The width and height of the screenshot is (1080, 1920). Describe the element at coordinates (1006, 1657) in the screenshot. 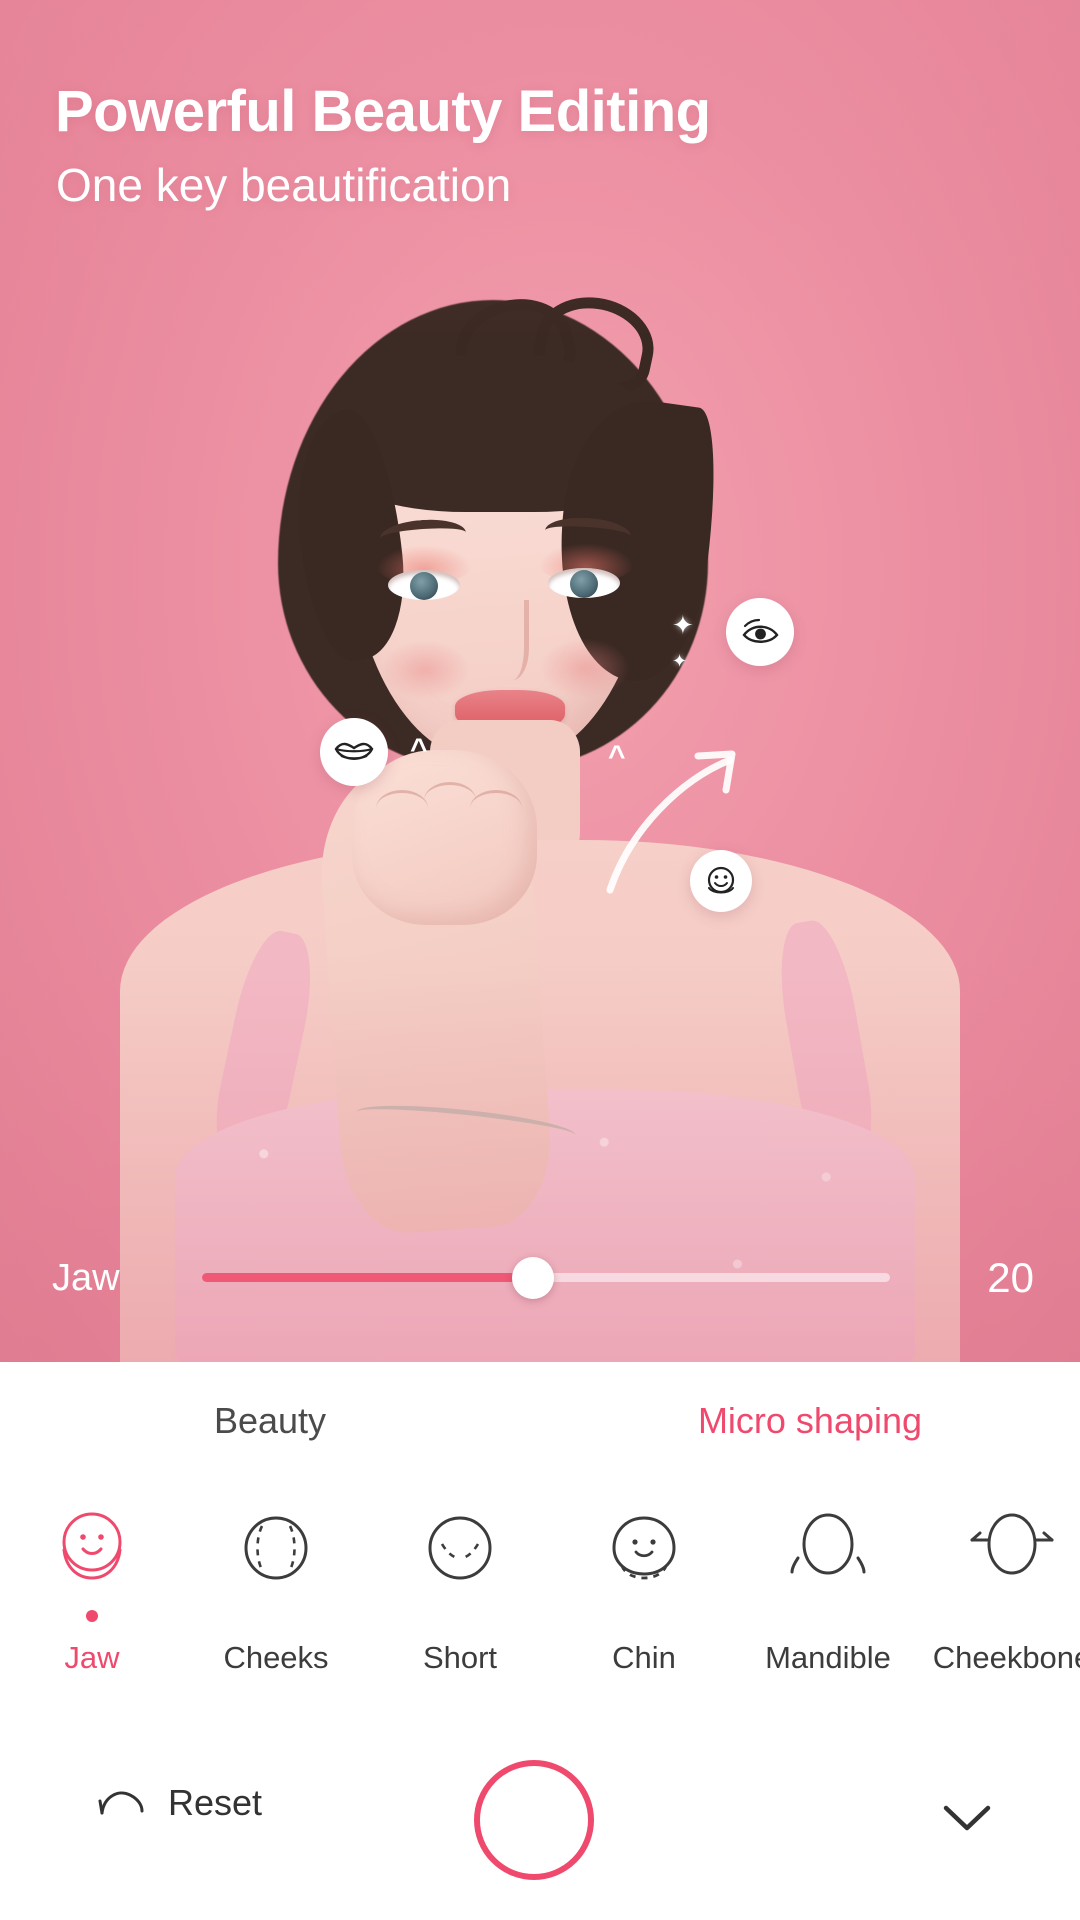

I see `tool-label: Cheekbone` at that location.